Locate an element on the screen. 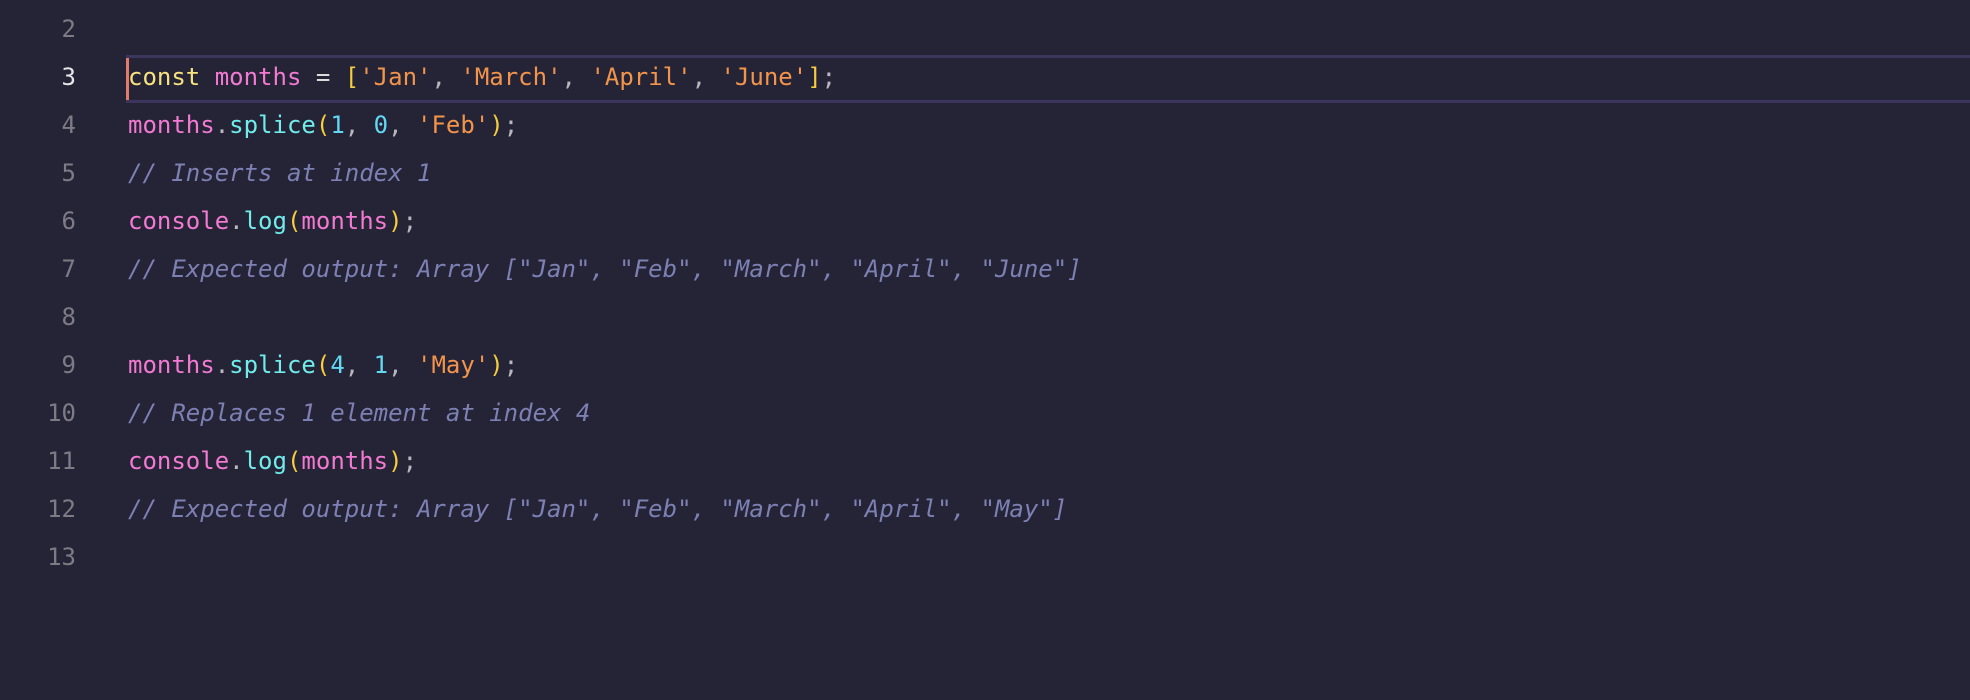 This screenshot has width=1970, height=700. code-line: 6 console.log(months); is located at coordinates (985, 221).